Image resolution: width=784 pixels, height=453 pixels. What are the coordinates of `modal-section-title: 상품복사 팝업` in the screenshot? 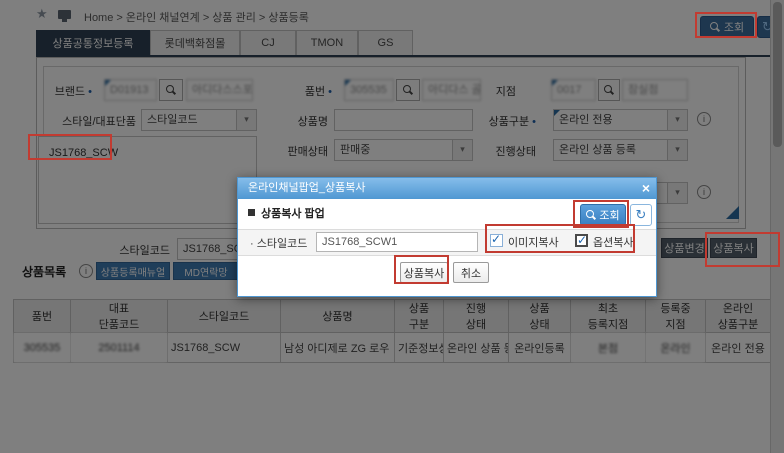 It's located at (293, 214).